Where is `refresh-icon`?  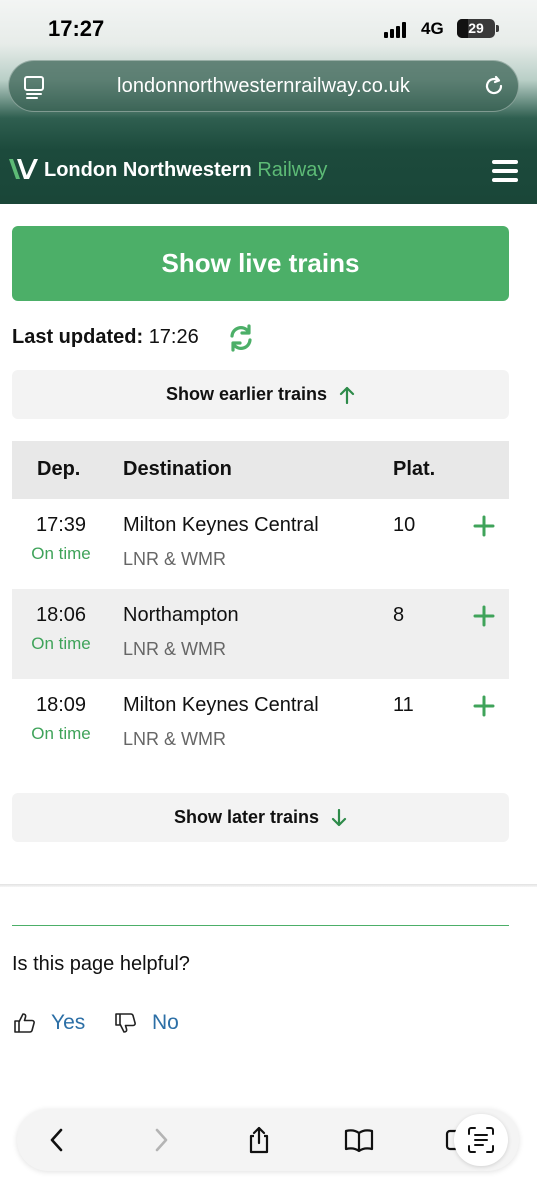 refresh-icon is located at coordinates (241, 338).